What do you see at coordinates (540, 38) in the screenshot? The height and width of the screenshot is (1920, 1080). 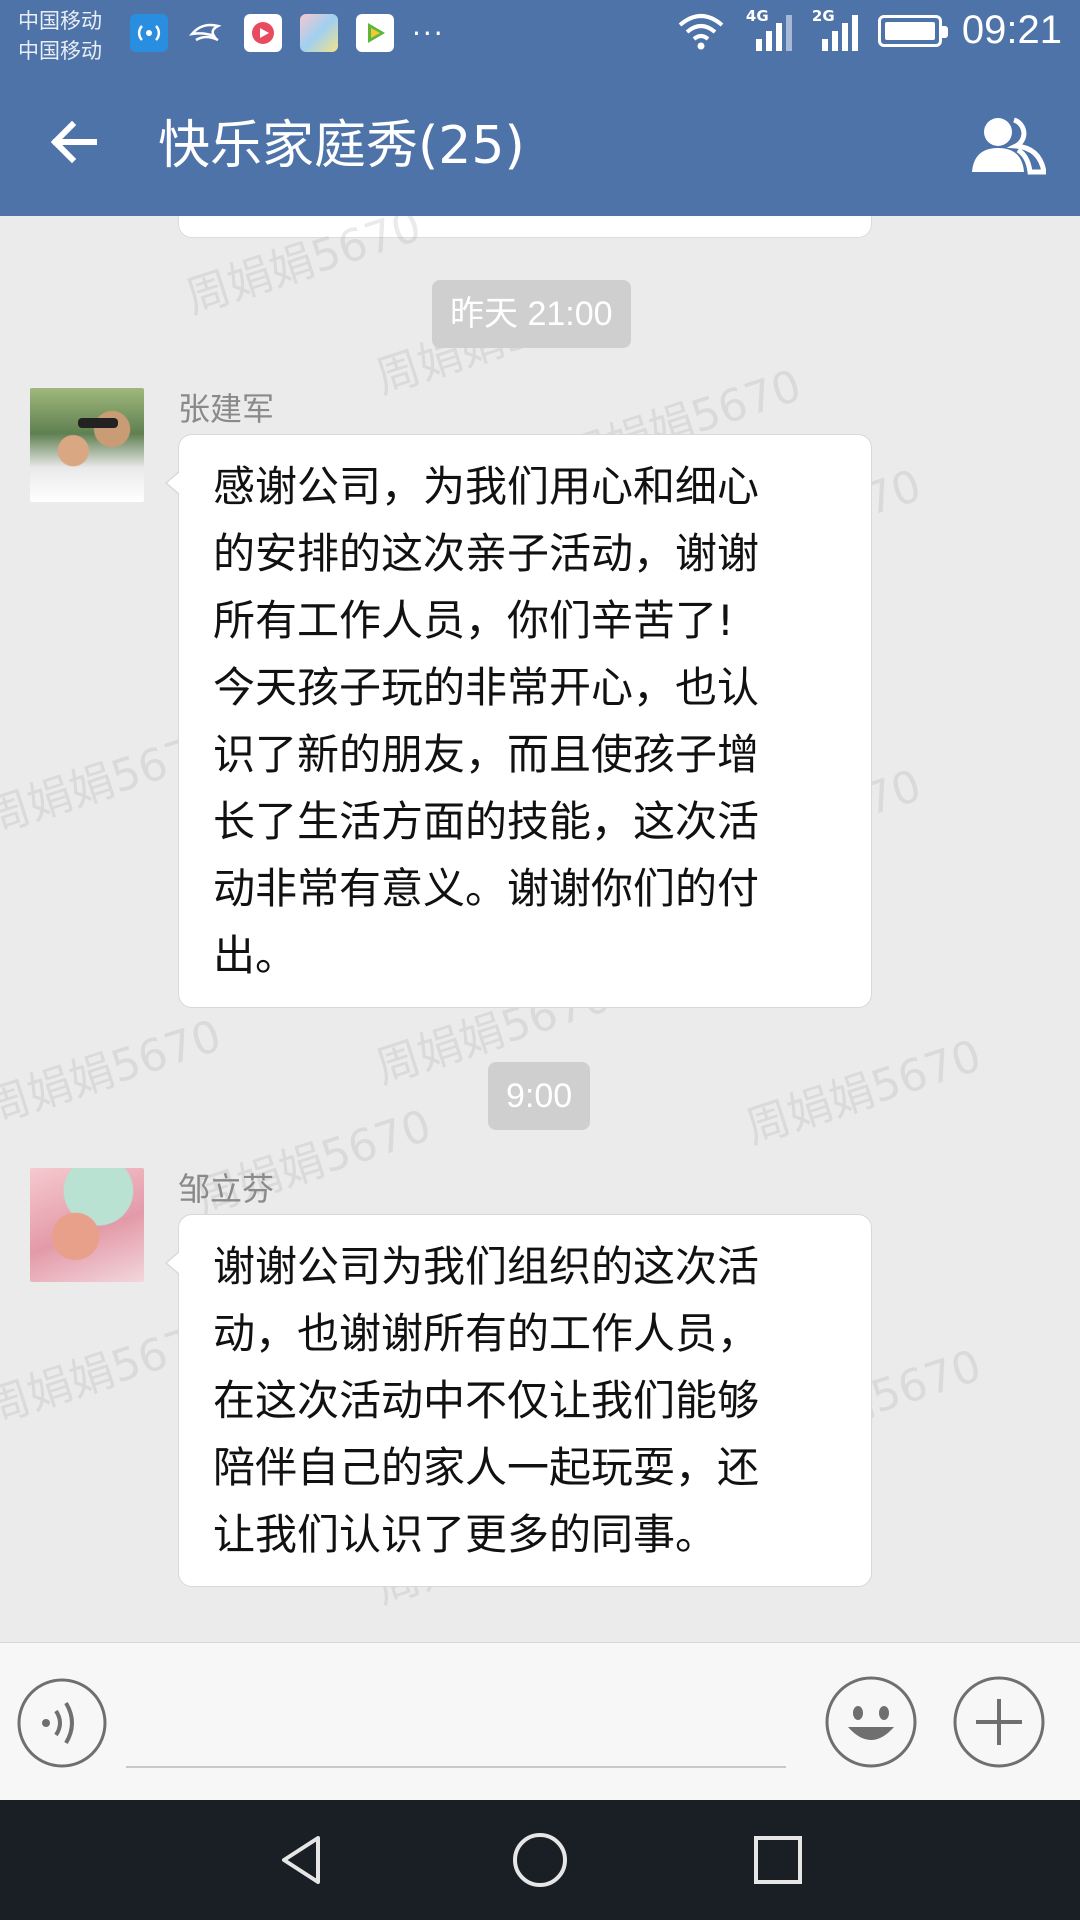 I see `status-bar: 中国移动 中国移动 ··· 4G 2G 09:21` at bounding box center [540, 38].